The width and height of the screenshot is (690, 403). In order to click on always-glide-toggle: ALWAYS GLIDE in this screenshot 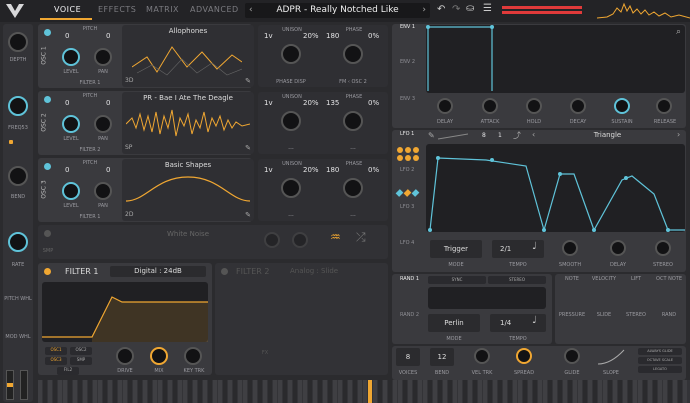, I will do `click(660, 351)`.